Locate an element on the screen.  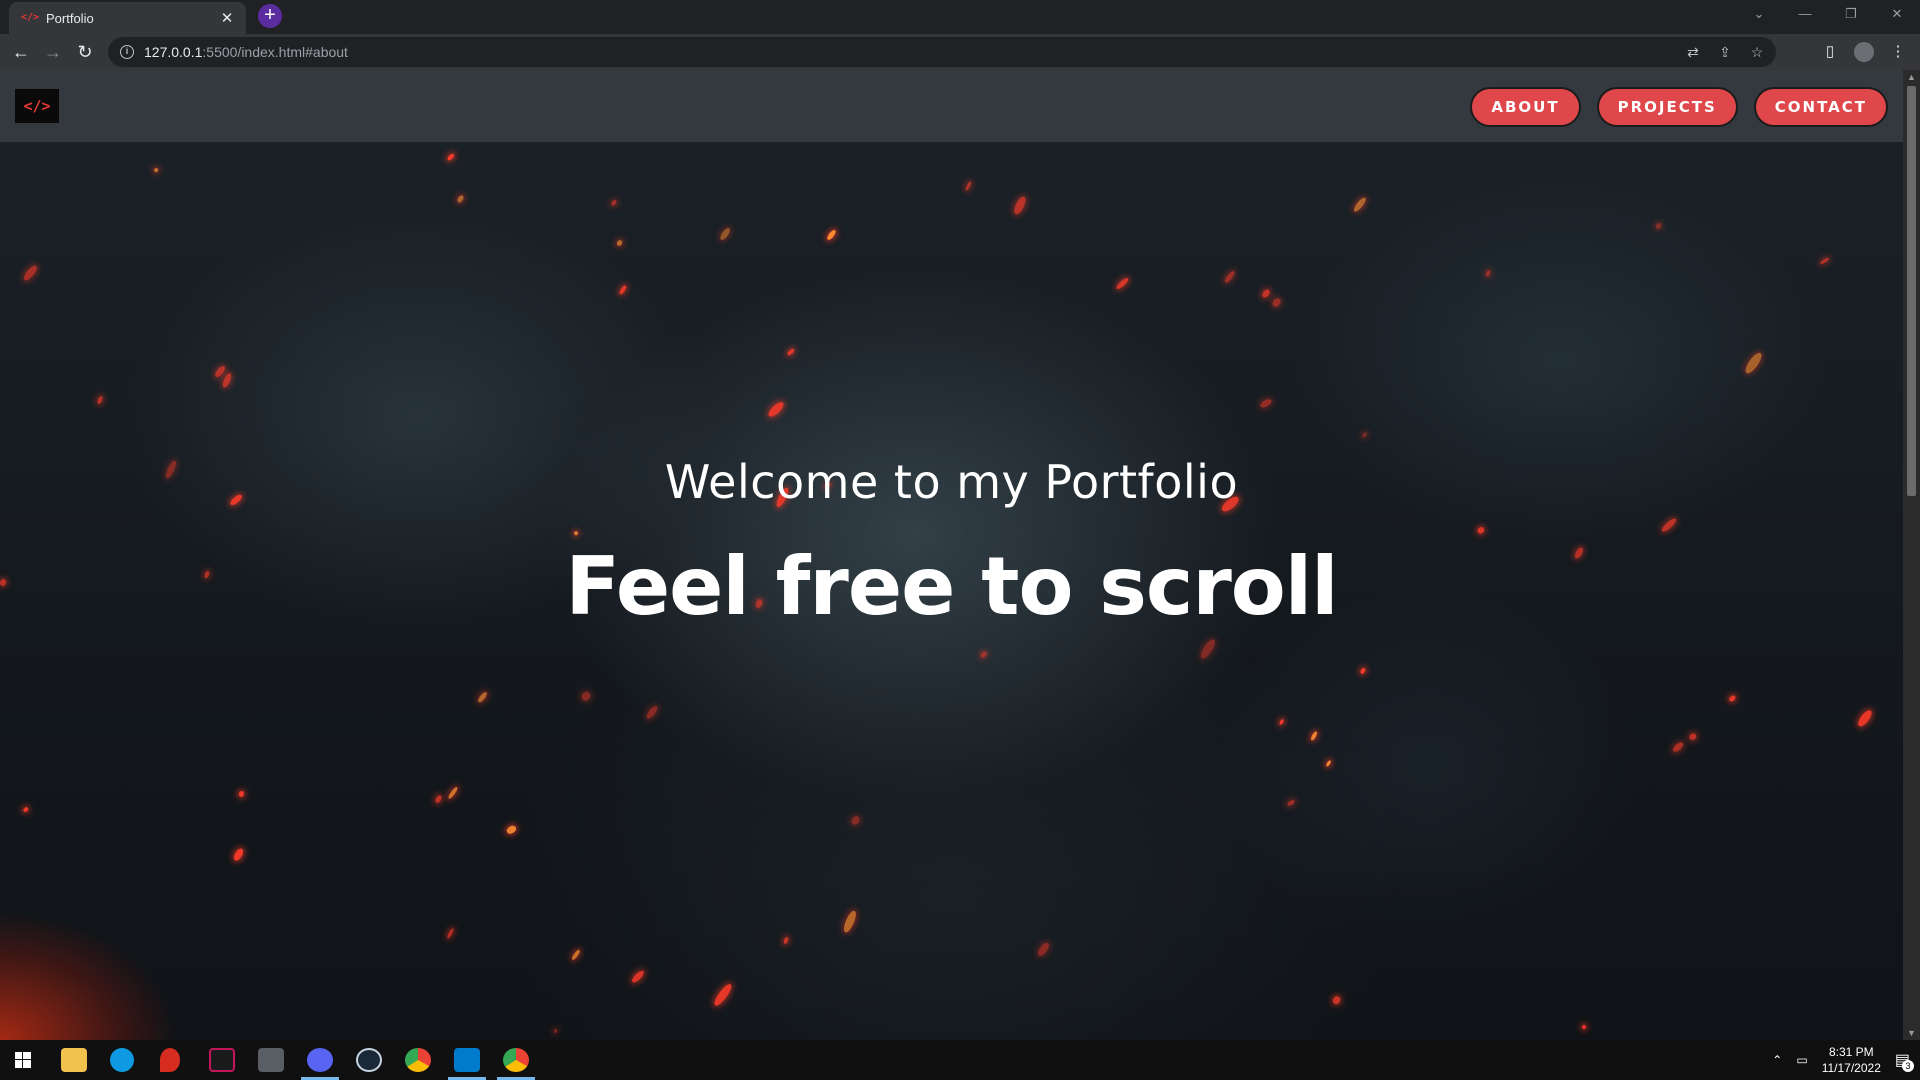
url-path: :5500/index.html#about is located at coordinates (275, 52).